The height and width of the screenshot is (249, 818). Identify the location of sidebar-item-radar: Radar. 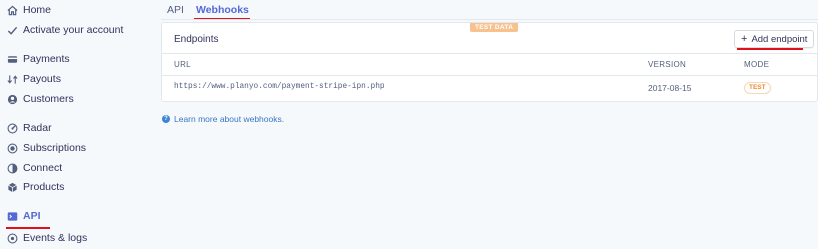
(29, 128).